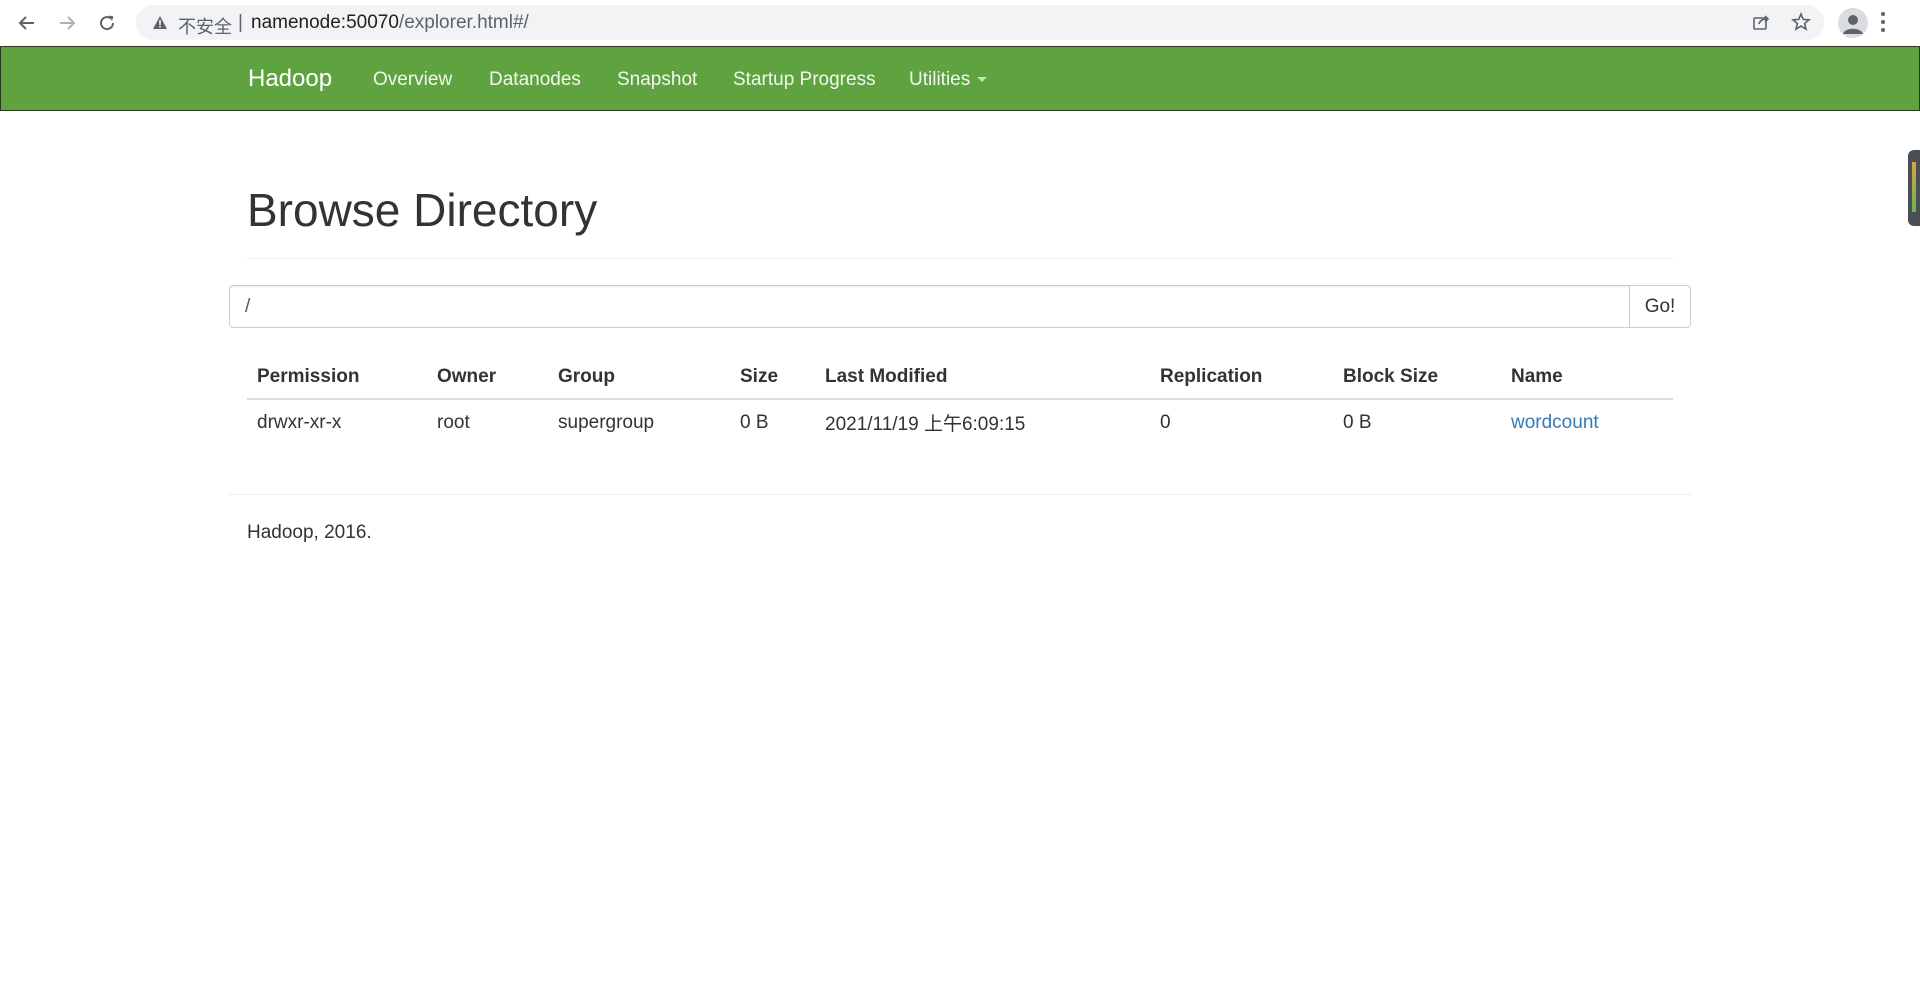 This screenshot has width=1920, height=985. I want to click on browser-menu-button, so click(1883, 24).